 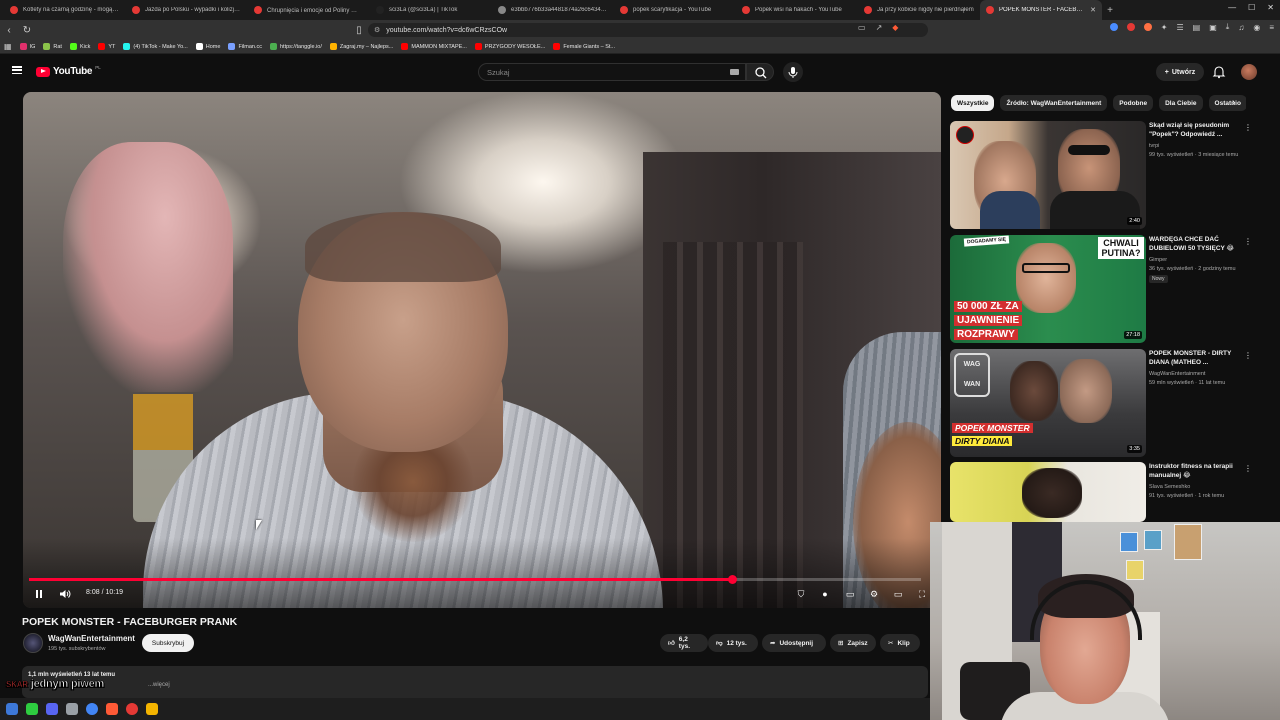 What do you see at coordinates (684, 643) in the screenshot?
I see `like-button: 👍︎ 6,2 tys.` at bounding box center [684, 643].